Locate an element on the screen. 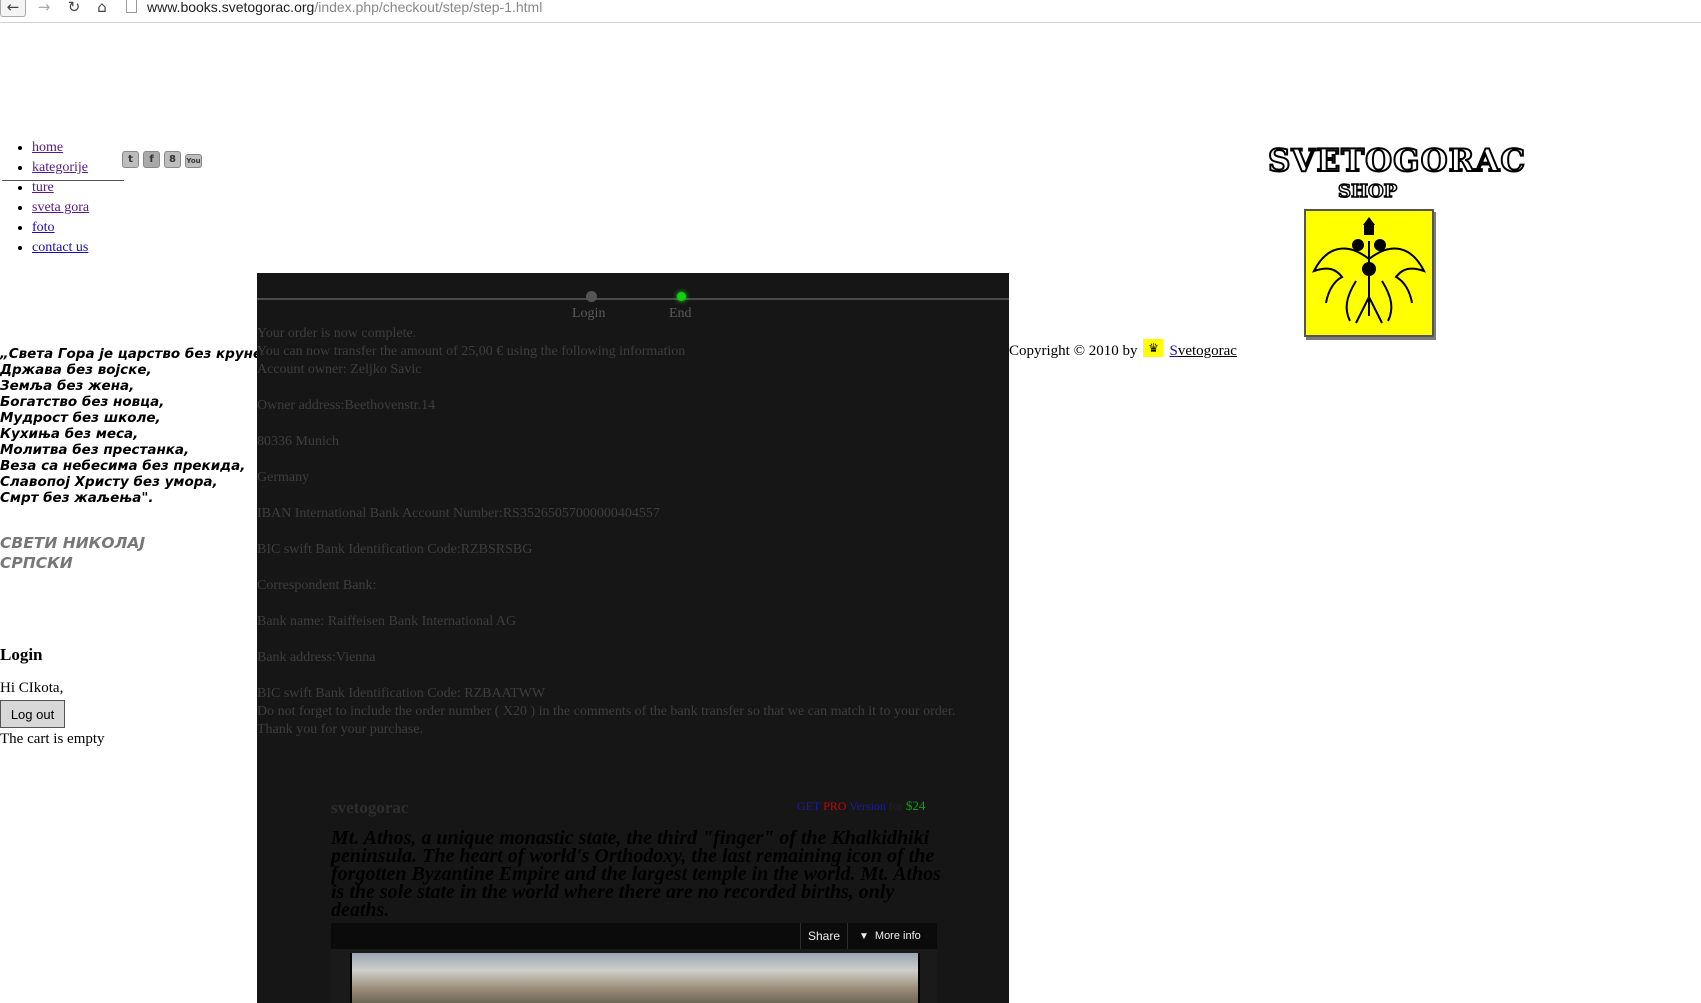 This screenshot has width=1701, height=1003. url-domain: www.books.svetogorac.org is located at coordinates (231, 7).